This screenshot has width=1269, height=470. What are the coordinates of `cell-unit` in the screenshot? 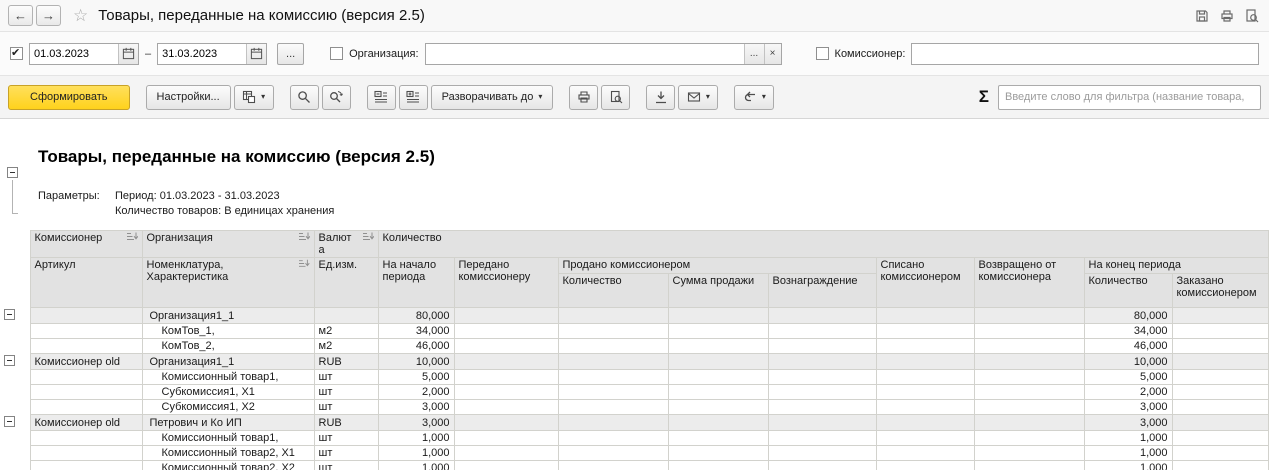 It's located at (346, 315).